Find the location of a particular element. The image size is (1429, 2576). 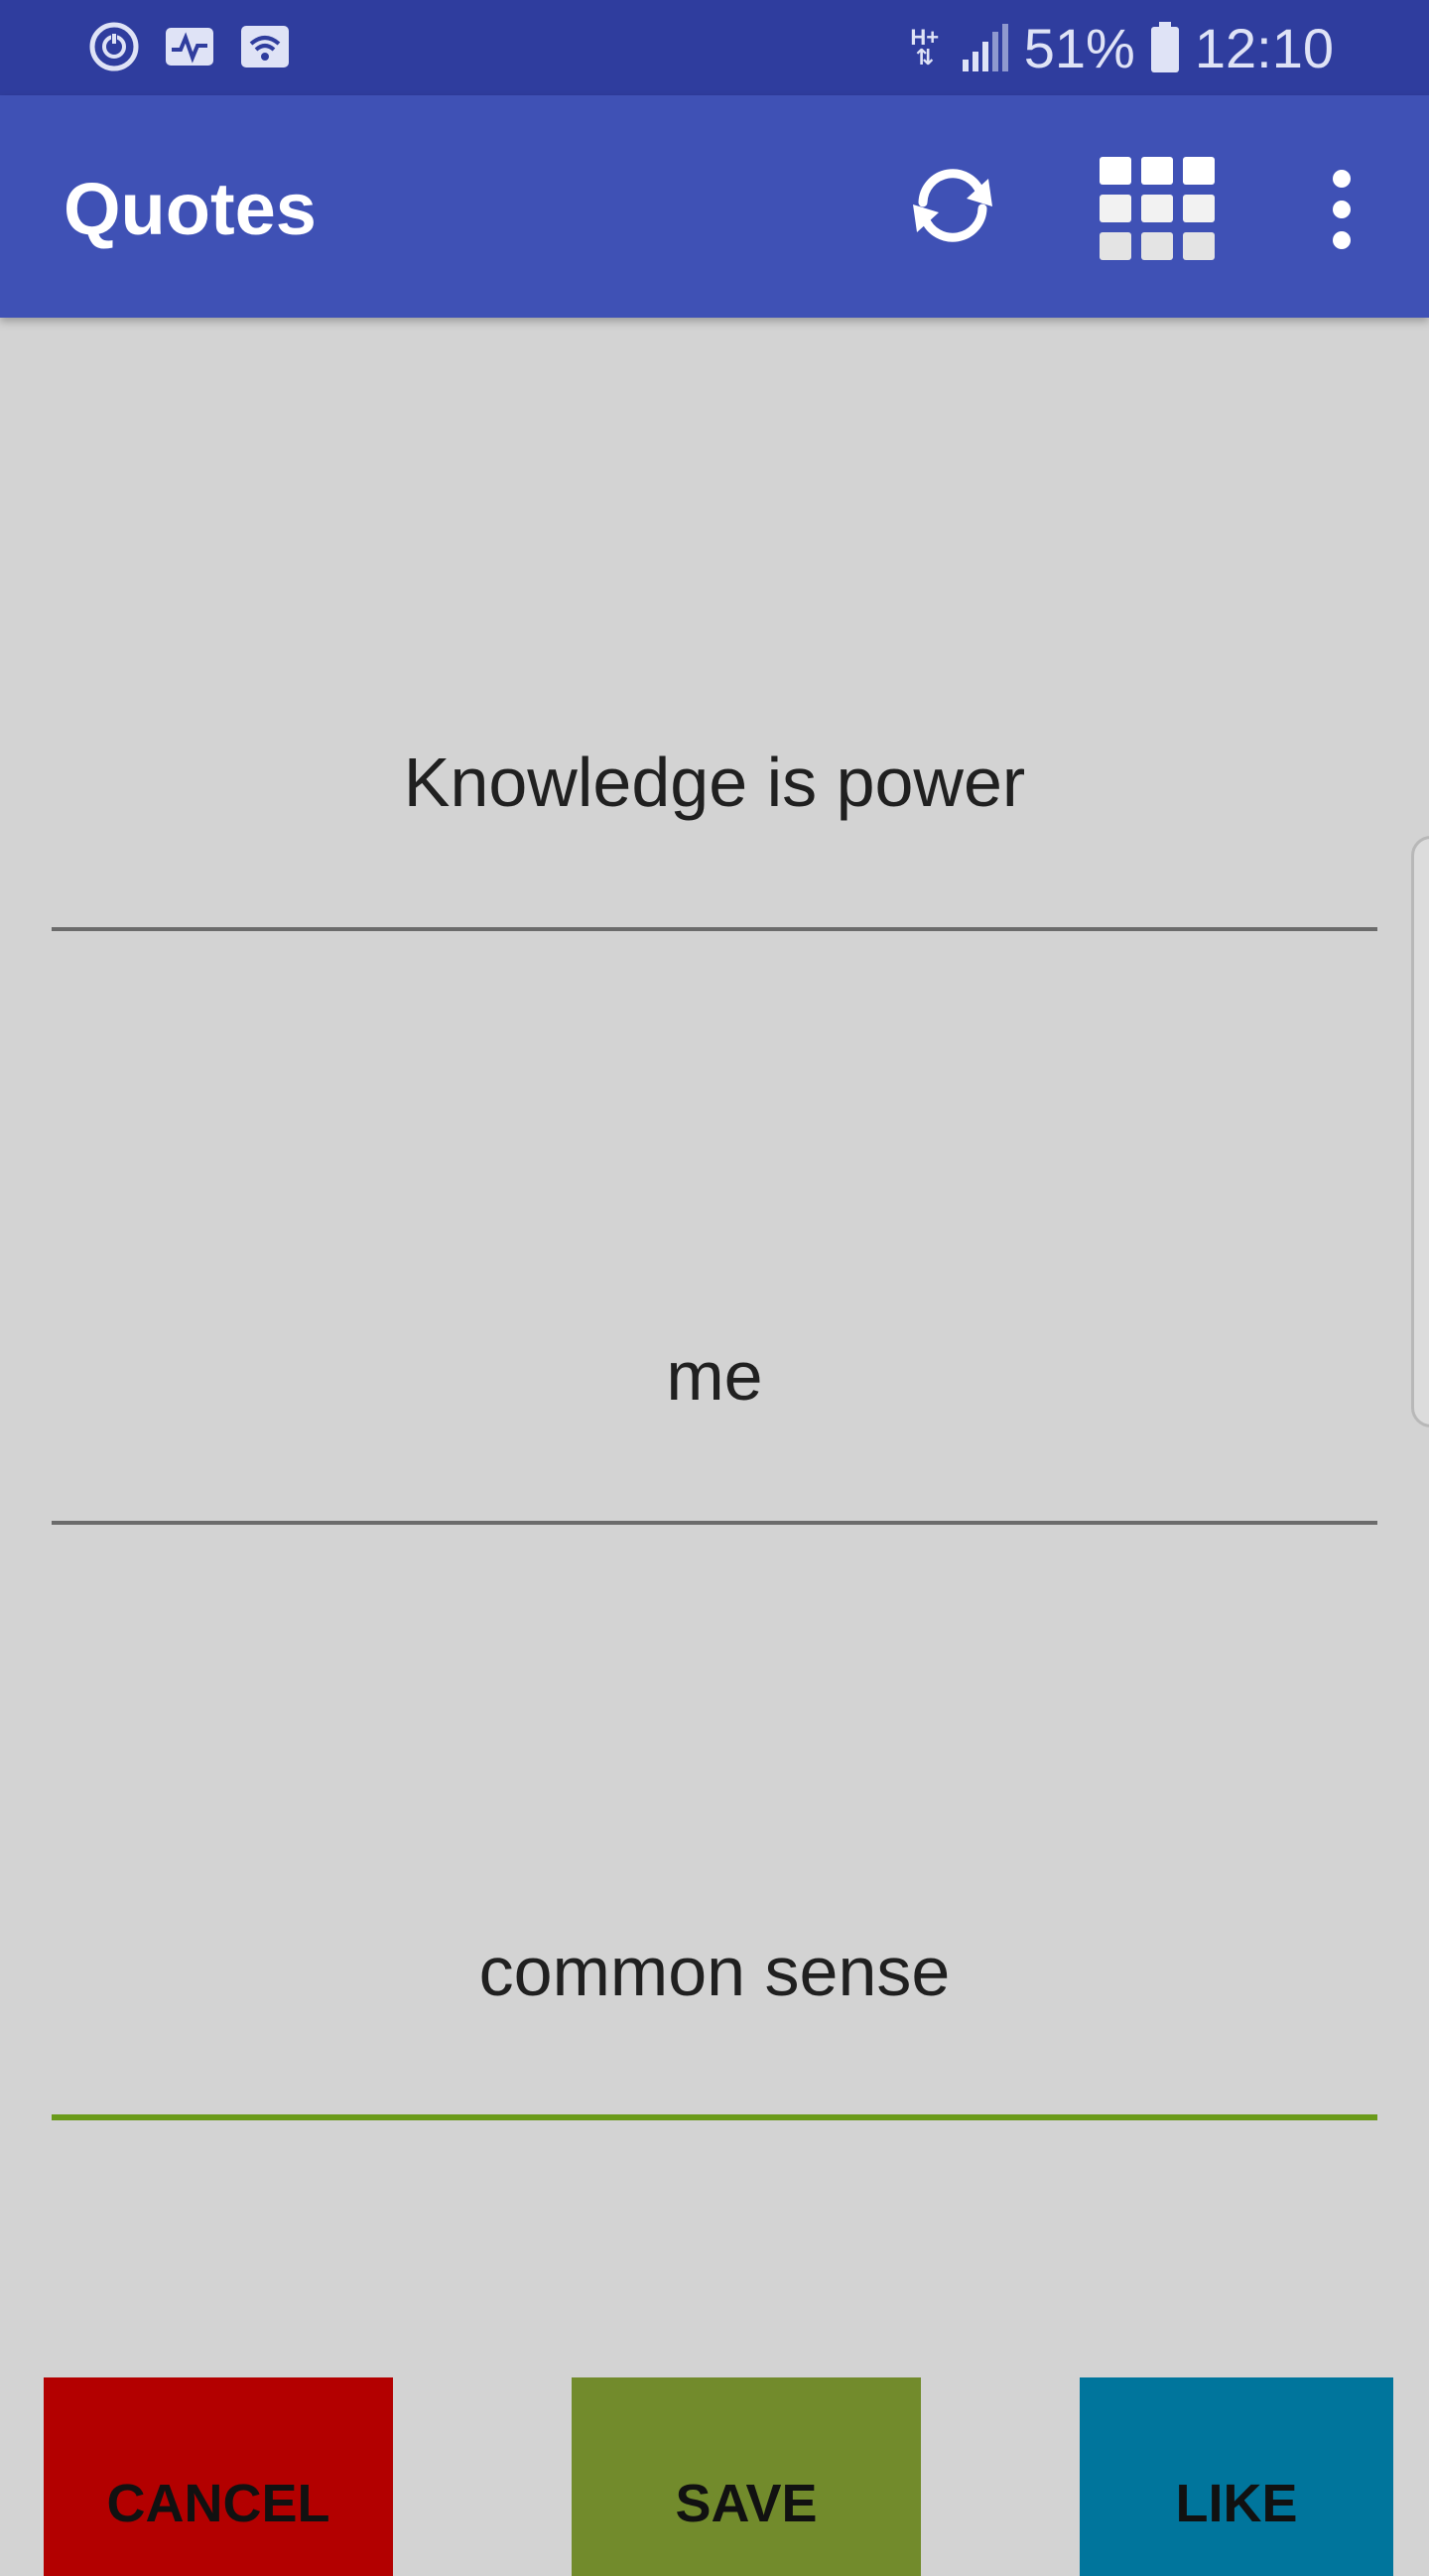

like-button: LIKE is located at coordinates (1236, 2476).